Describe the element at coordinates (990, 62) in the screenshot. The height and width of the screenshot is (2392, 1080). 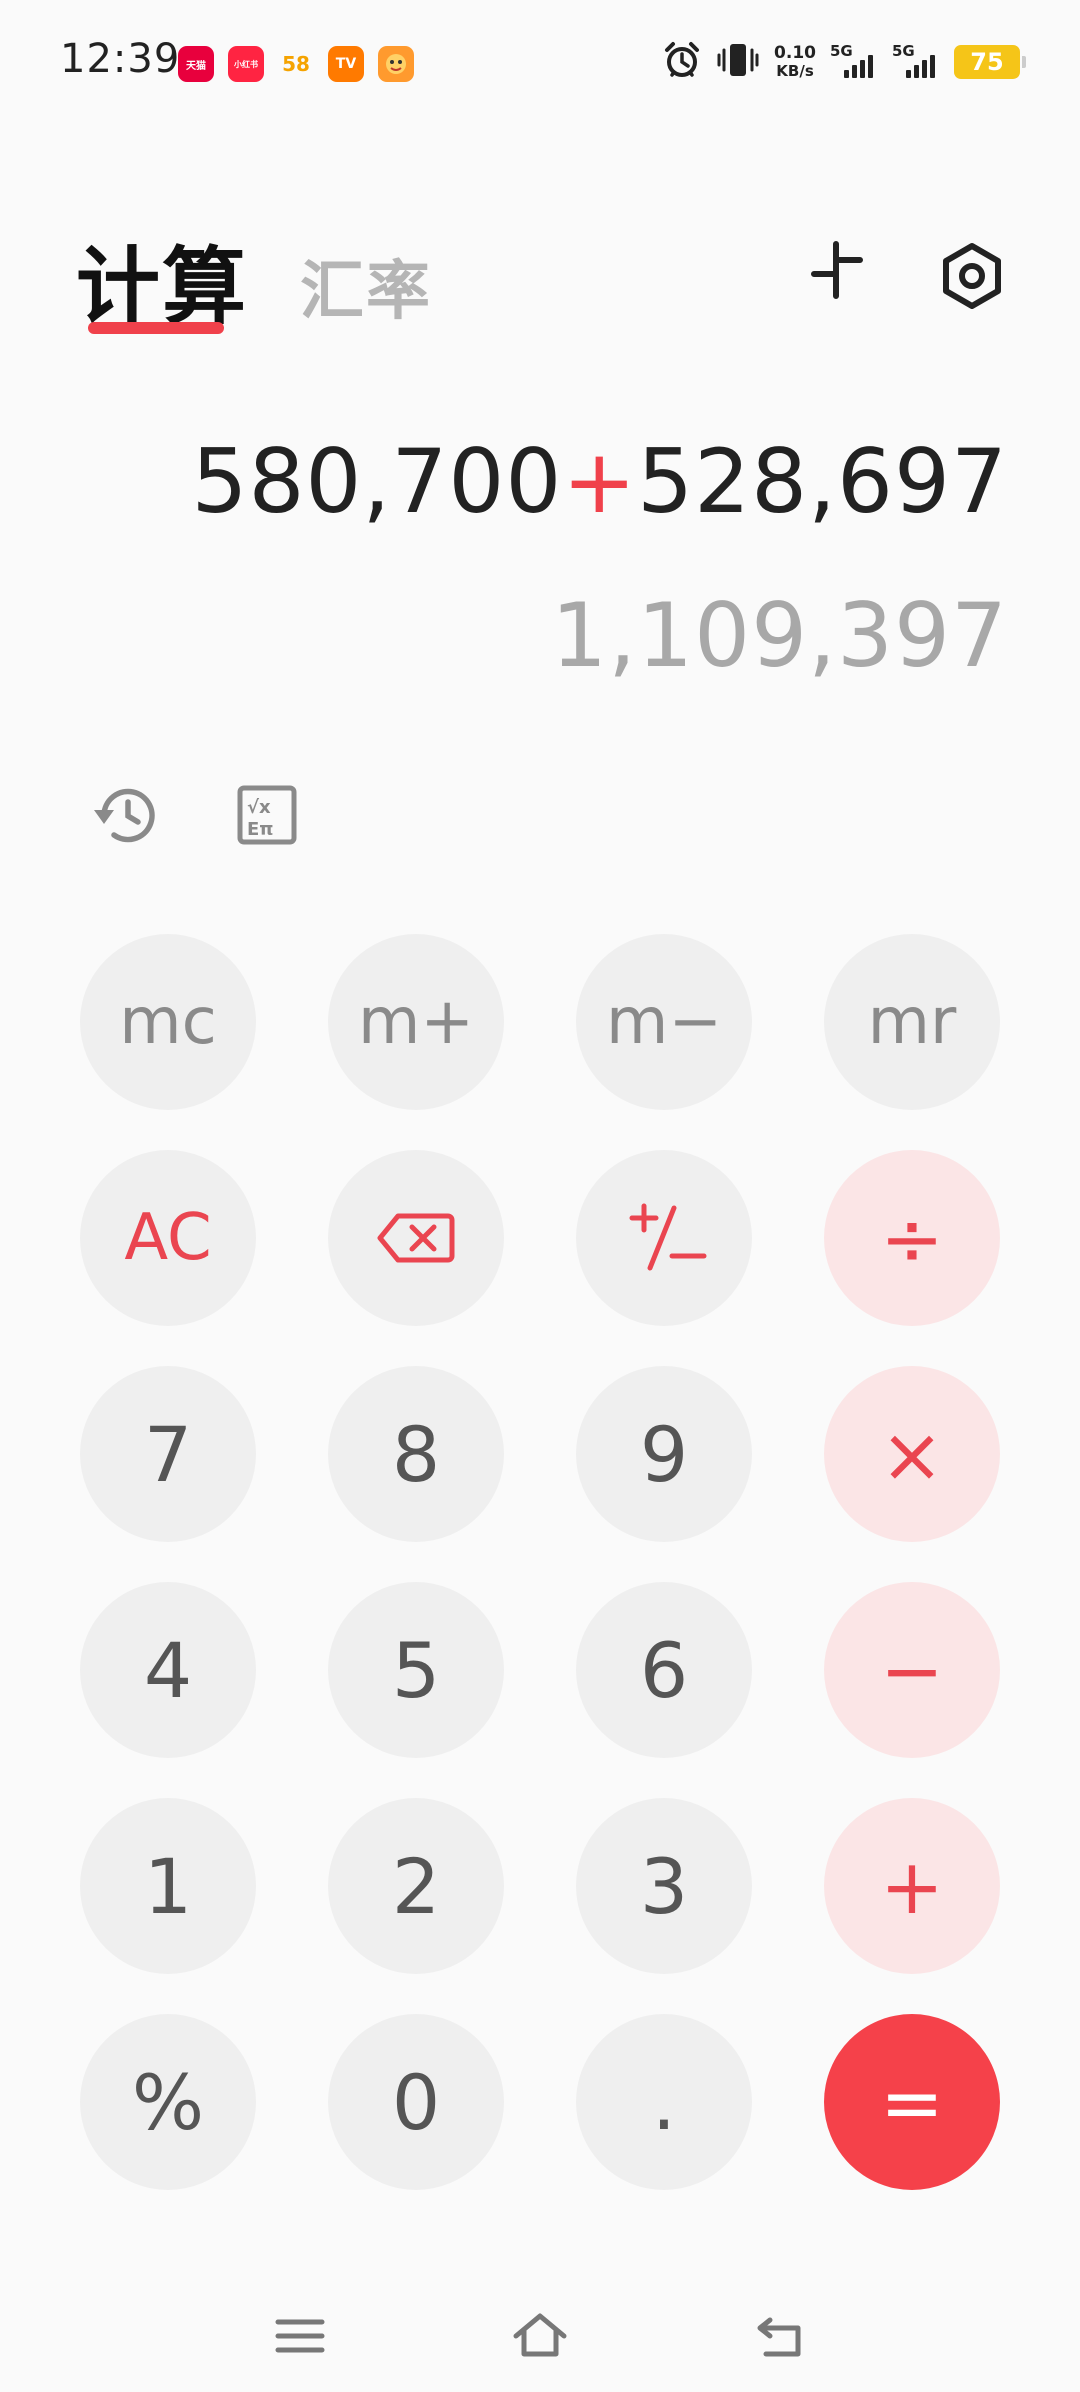
I see `battery-indicator: 75` at that location.